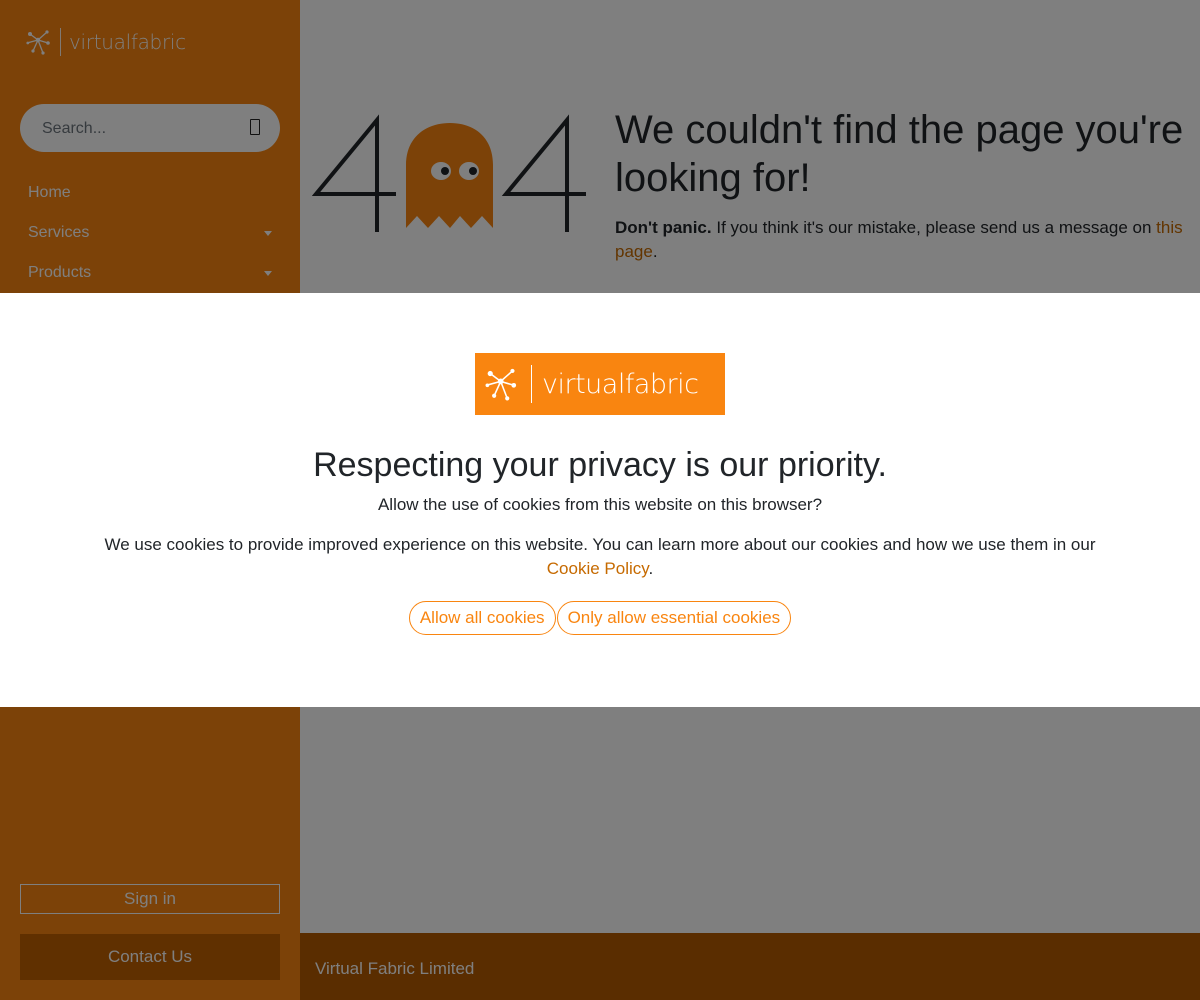 The height and width of the screenshot is (1000, 1200). What do you see at coordinates (501, 384) in the screenshot?
I see `network-logo-icon` at bounding box center [501, 384].